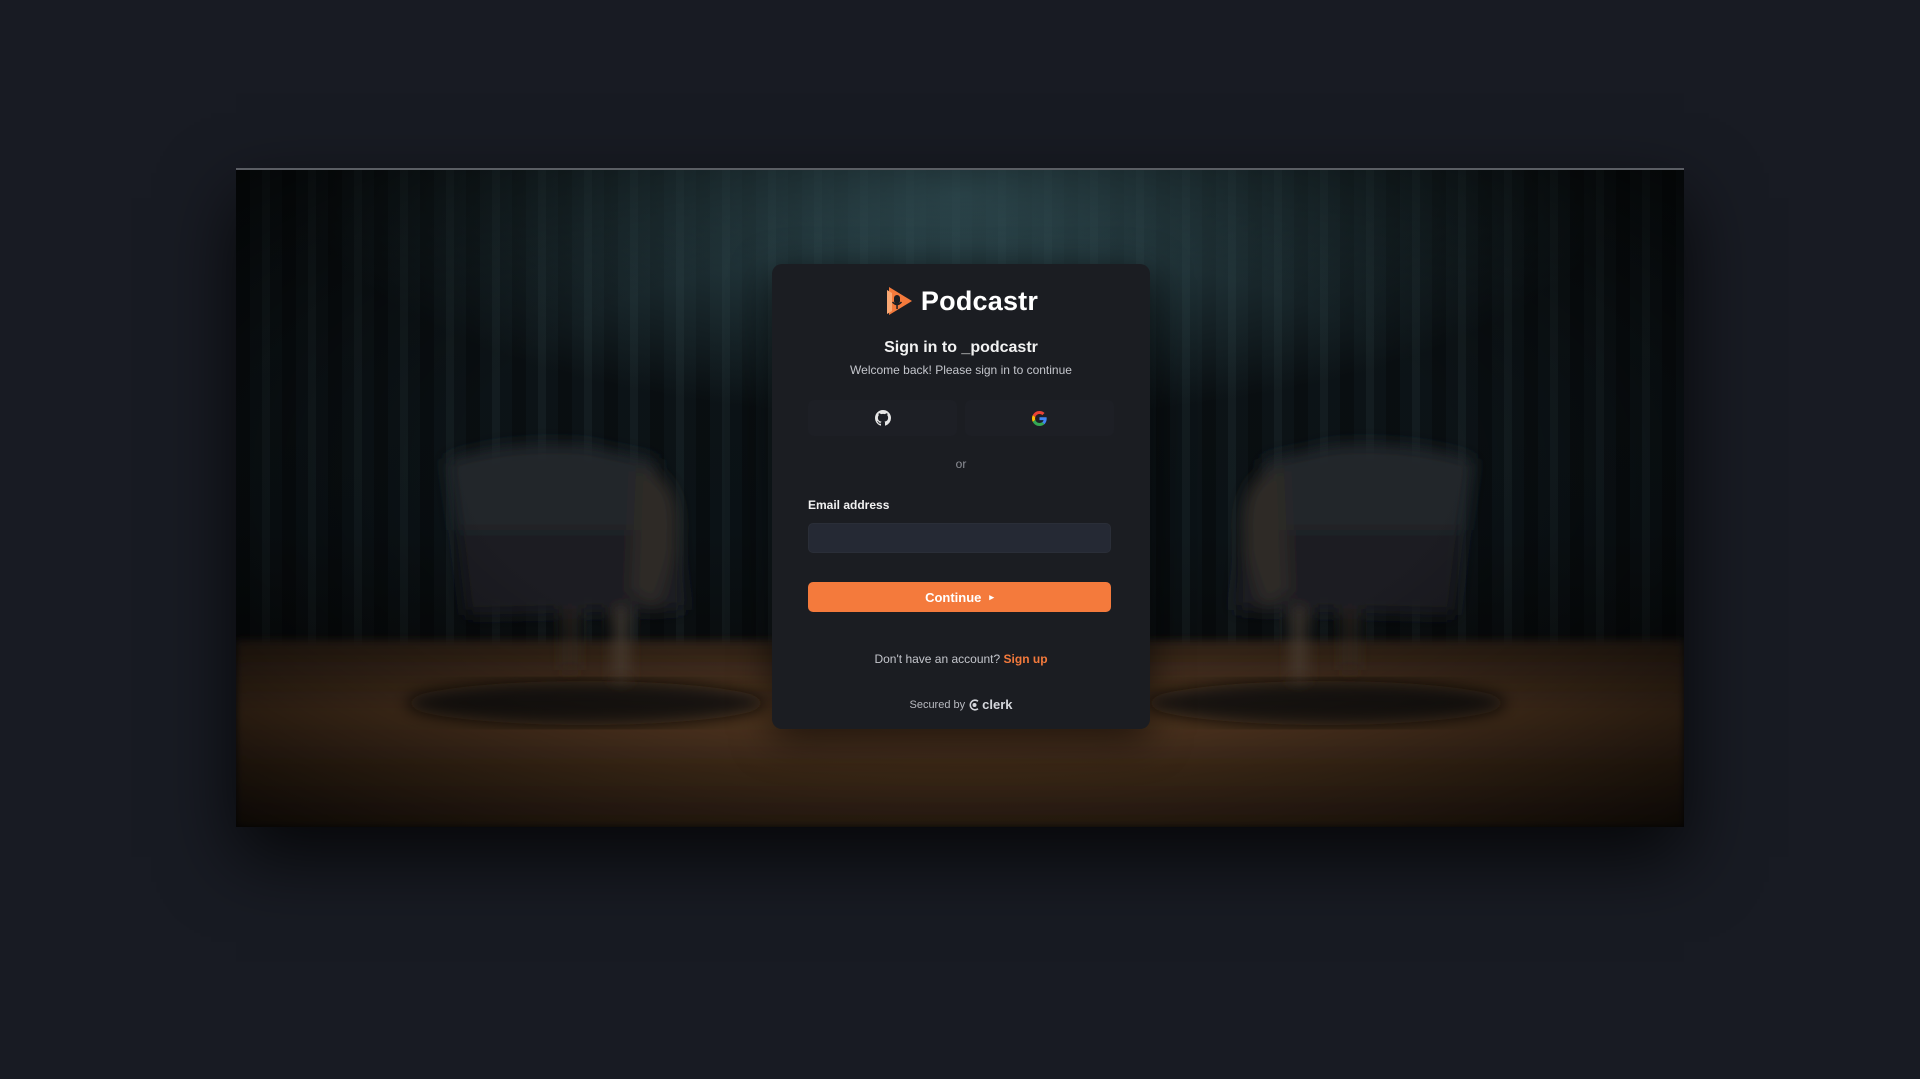  Describe the element at coordinates (937, 704) in the screenshot. I see `secured-by-text: Secured by` at that location.